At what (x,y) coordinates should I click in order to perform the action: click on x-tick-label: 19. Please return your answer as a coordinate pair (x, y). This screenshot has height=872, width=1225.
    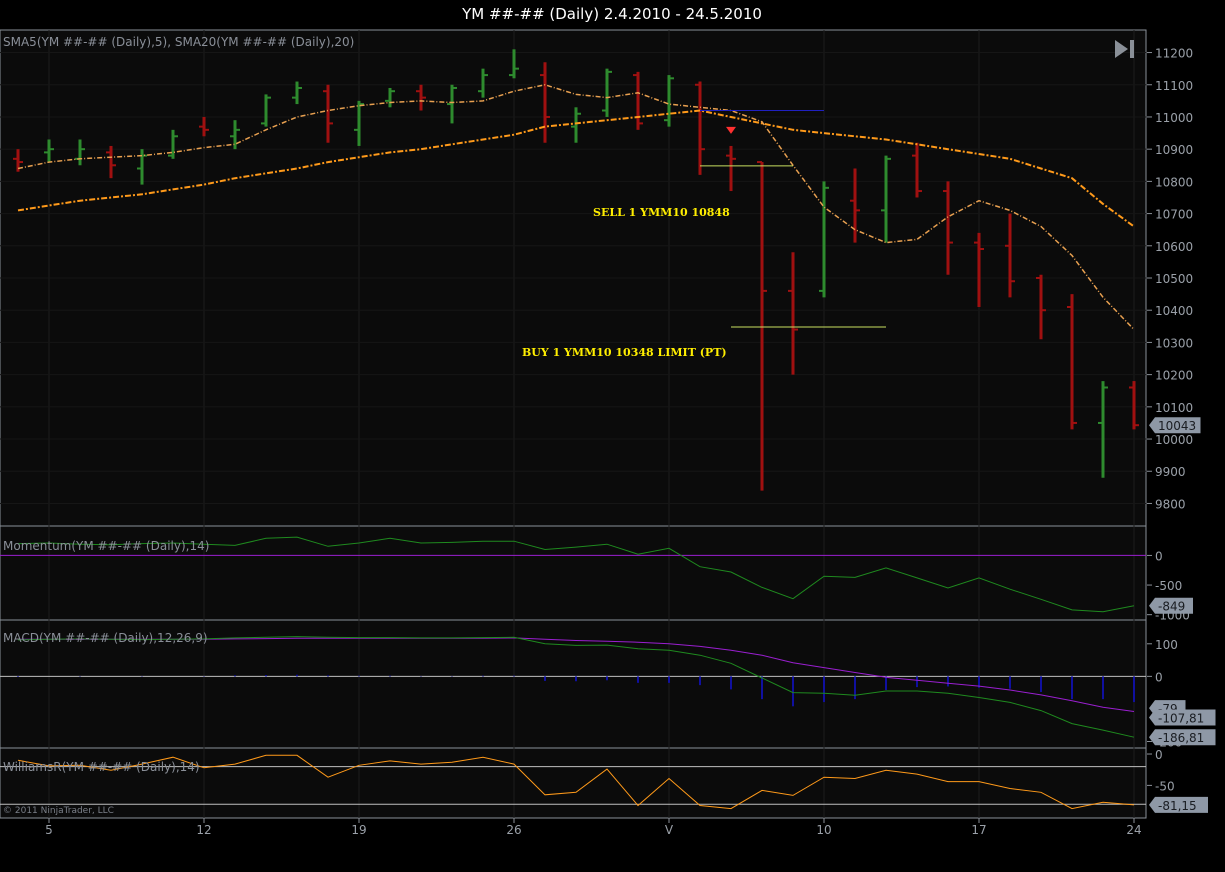
    Looking at the image, I should click on (358, 830).